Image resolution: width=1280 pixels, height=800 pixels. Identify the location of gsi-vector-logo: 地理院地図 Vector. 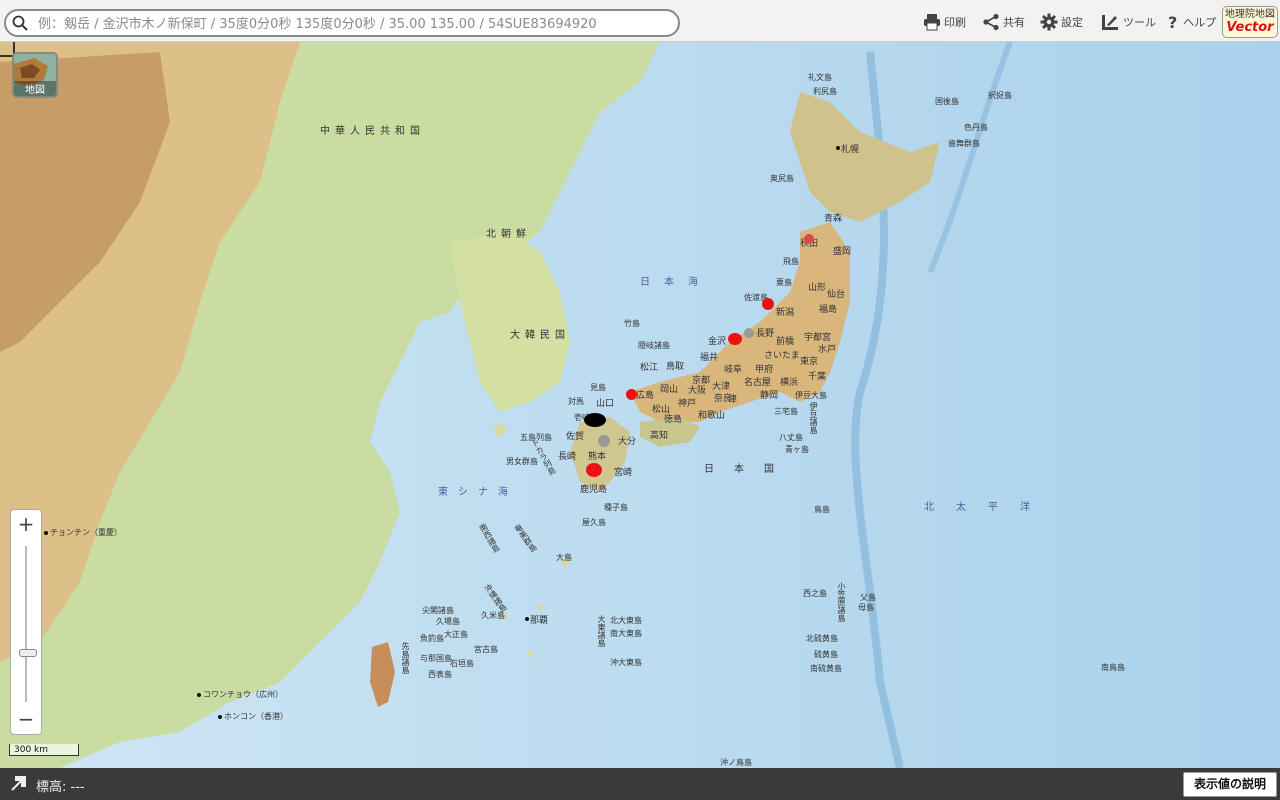
(1250, 22).